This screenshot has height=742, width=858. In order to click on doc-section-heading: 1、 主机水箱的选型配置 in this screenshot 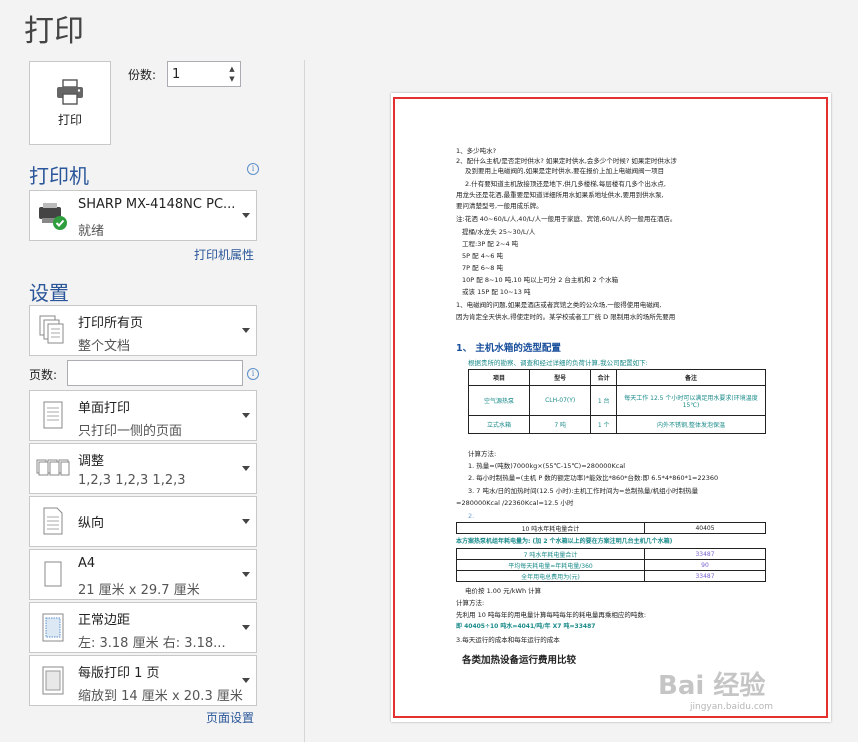, I will do `click(508, 348)`.